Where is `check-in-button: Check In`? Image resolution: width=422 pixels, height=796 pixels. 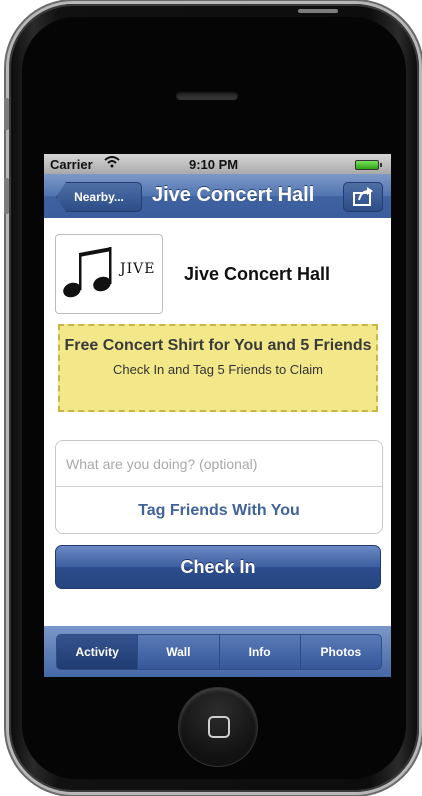
check-in-button: Check In is located at coordinates (218, 567).